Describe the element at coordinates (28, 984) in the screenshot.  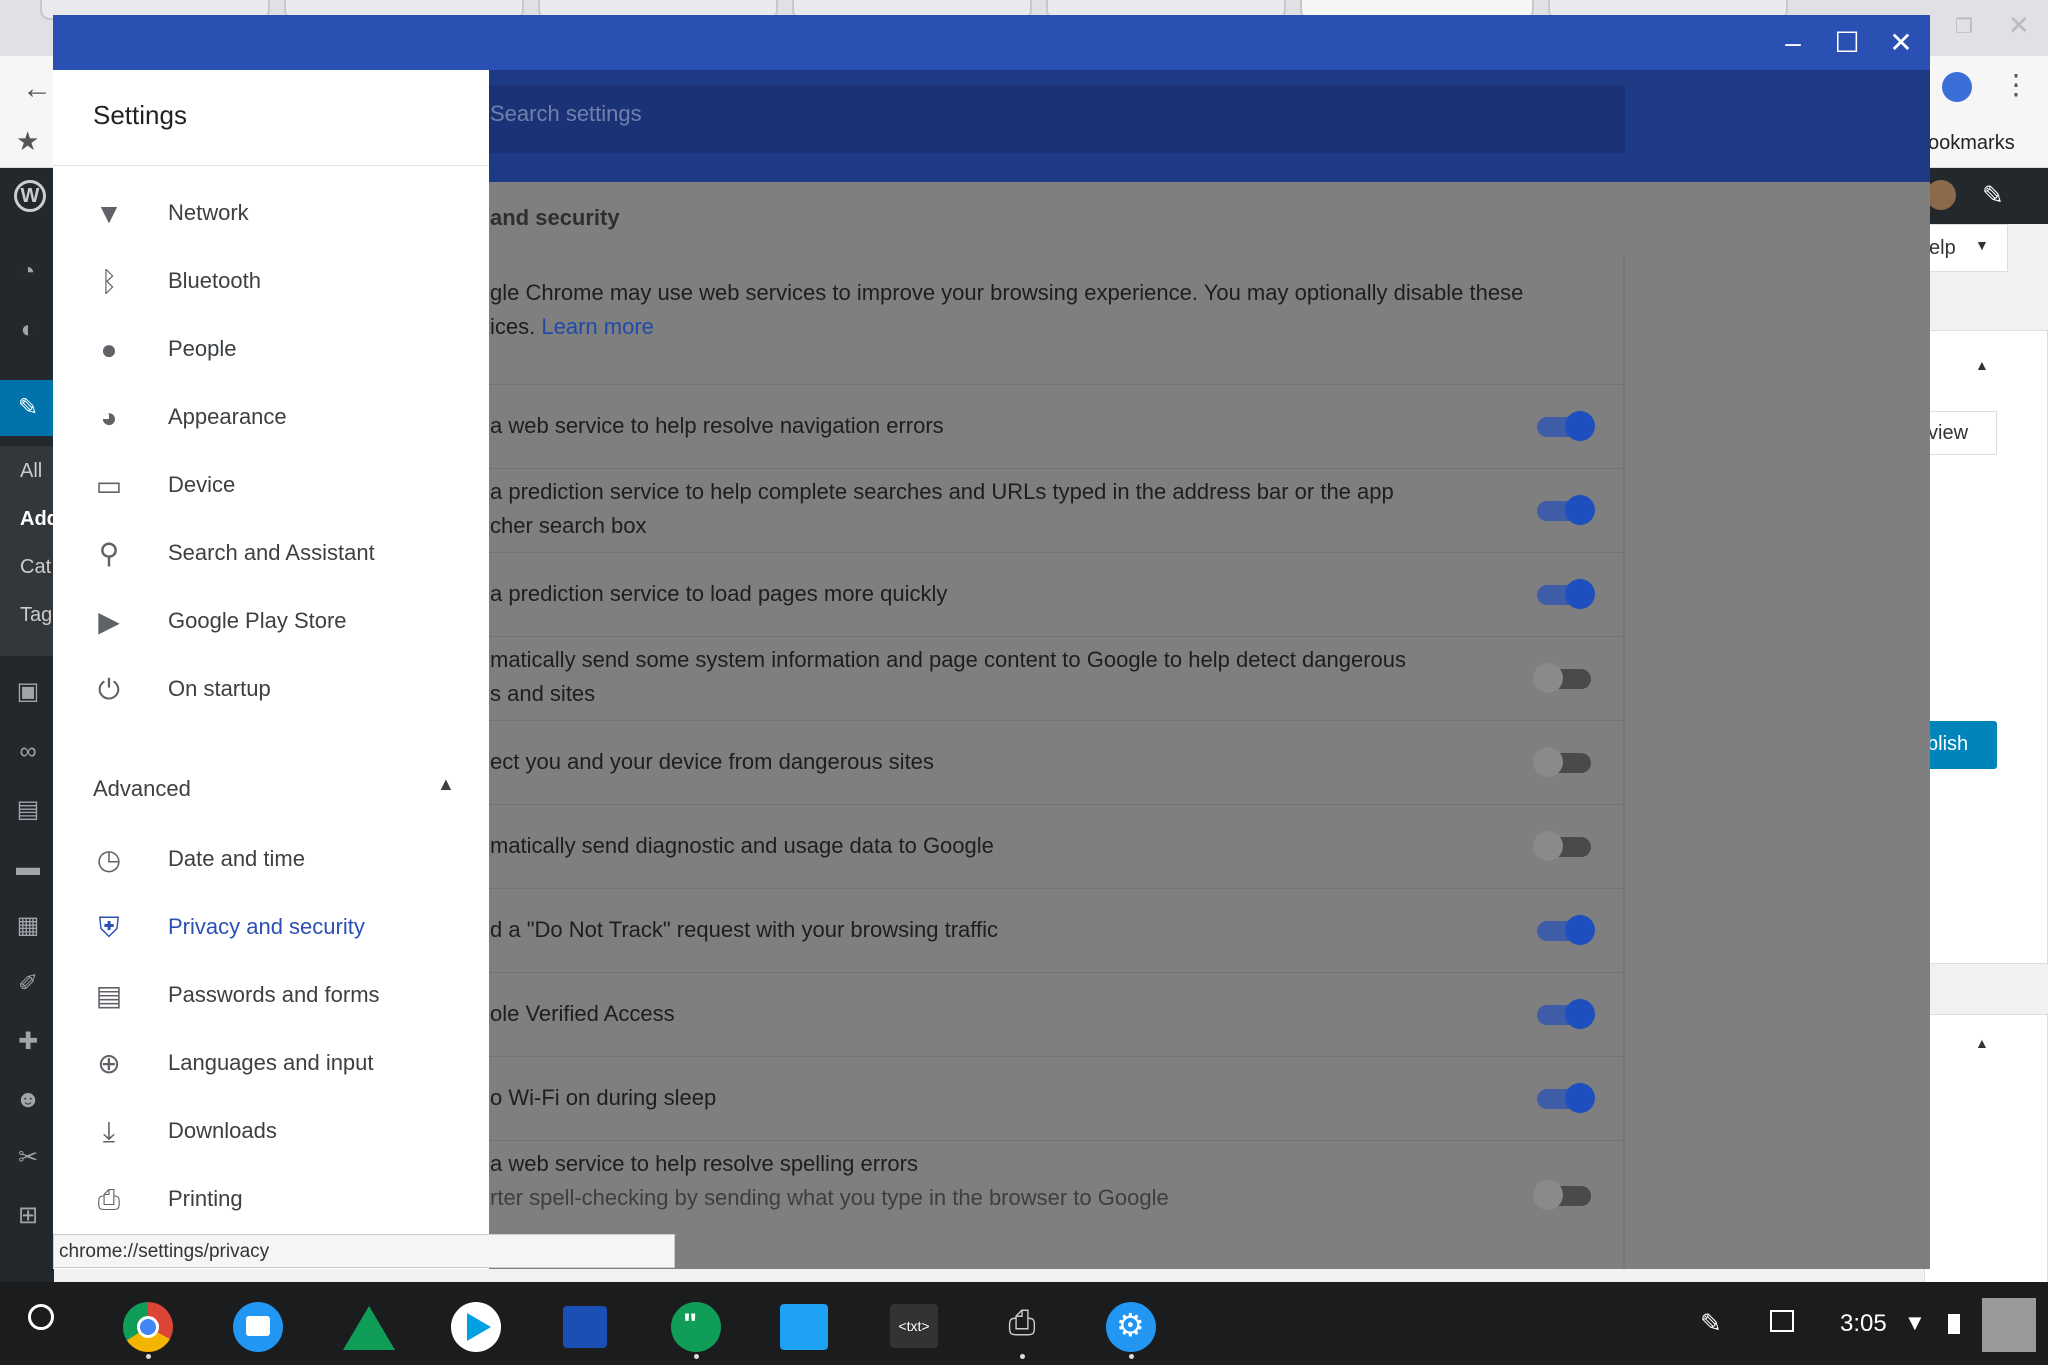
I see `appearance-icon: ✐` at that location.